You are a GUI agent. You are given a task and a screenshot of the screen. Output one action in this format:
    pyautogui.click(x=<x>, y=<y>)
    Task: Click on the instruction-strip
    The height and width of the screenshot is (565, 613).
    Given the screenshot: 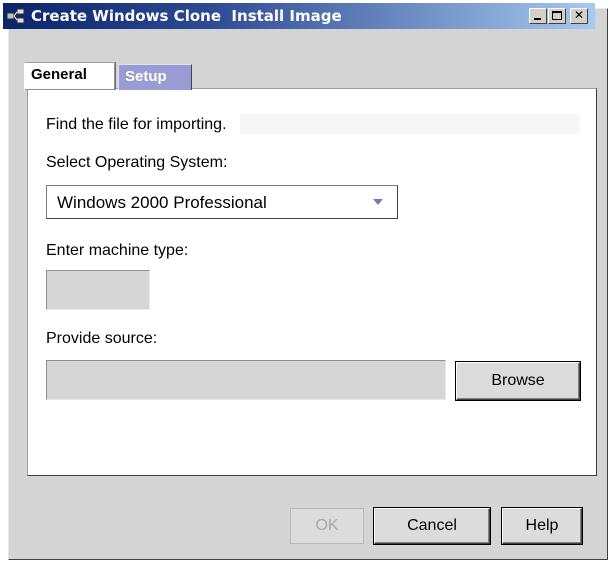 What is the action you would take?
    pyautogui.click(x=410, y=124)
    